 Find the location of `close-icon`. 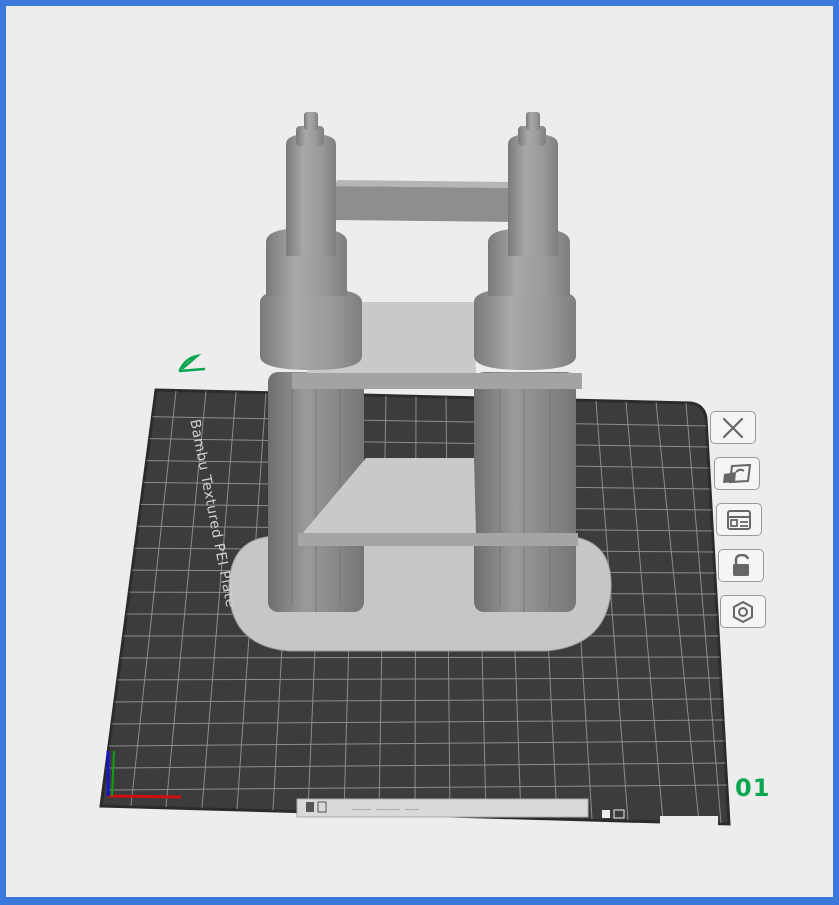

close-icon is located at coordinates (733, 427).